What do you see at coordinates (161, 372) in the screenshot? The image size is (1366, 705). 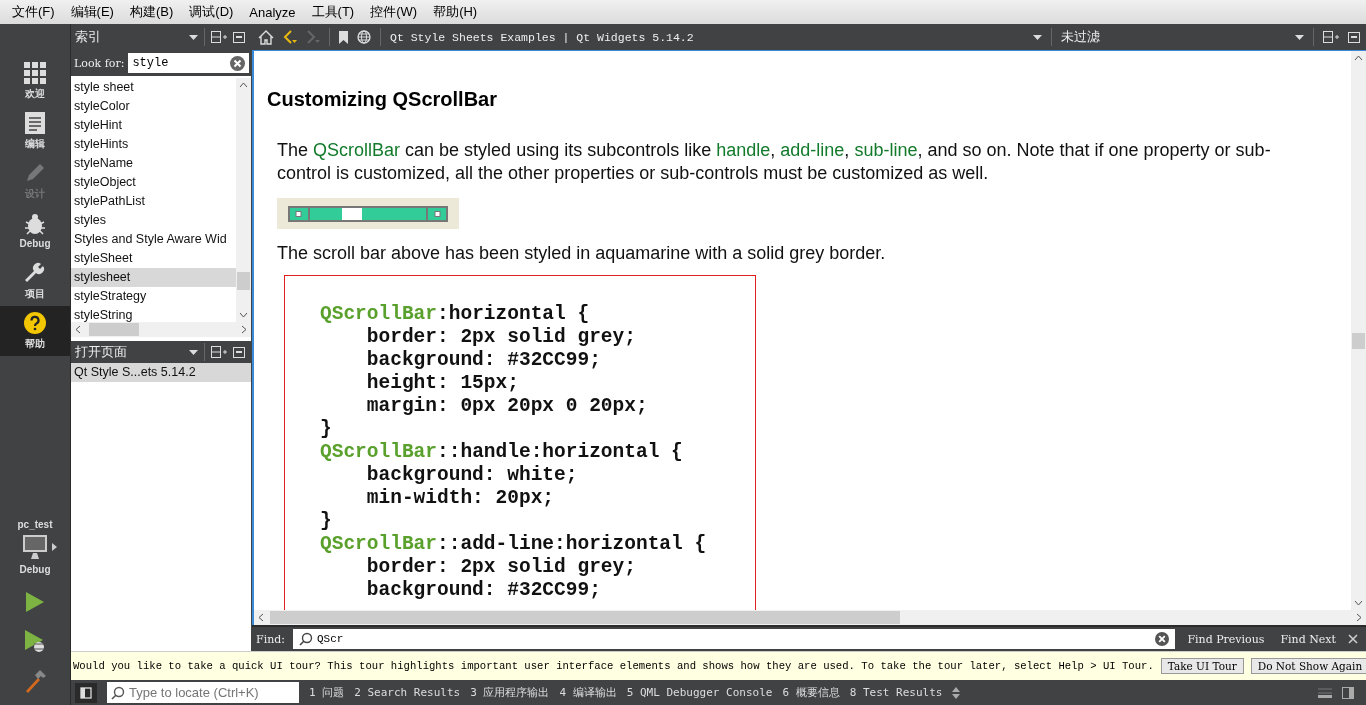 I see `open-page-item: Qt Style S...ets 5.14.2` at bounding box center [161, 372].